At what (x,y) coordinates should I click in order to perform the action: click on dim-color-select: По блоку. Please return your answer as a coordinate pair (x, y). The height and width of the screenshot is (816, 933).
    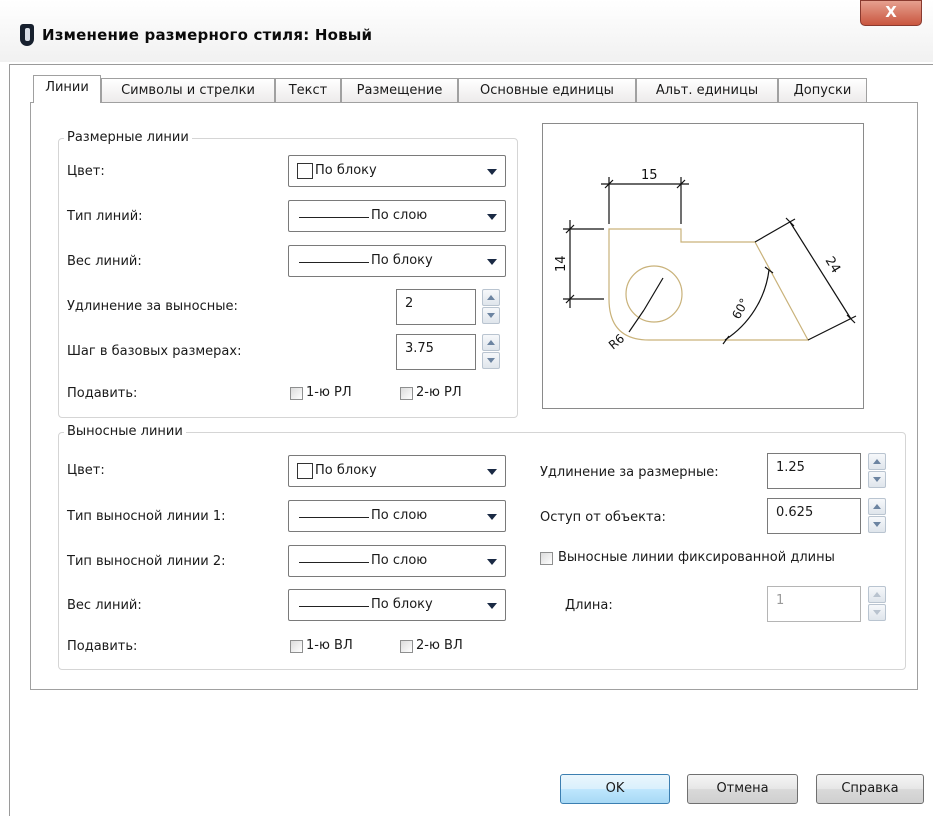
    Looking at the image, I should click on (397, 171).